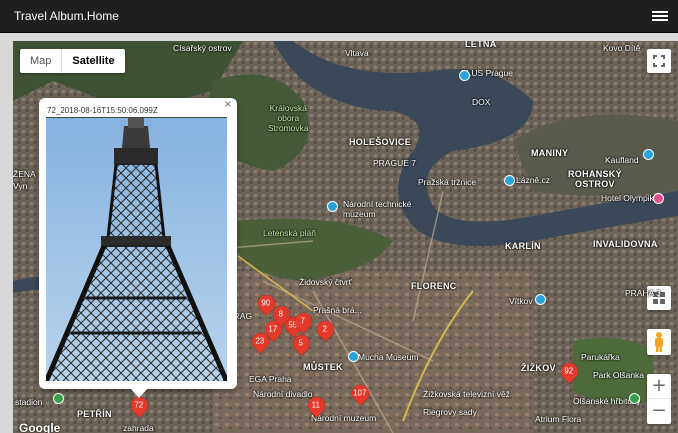 This screenshot has width=678, height=433. Describe the element at coordinates (24, 174) in the screenshot. I see `map-label: ŽENA` at that location.